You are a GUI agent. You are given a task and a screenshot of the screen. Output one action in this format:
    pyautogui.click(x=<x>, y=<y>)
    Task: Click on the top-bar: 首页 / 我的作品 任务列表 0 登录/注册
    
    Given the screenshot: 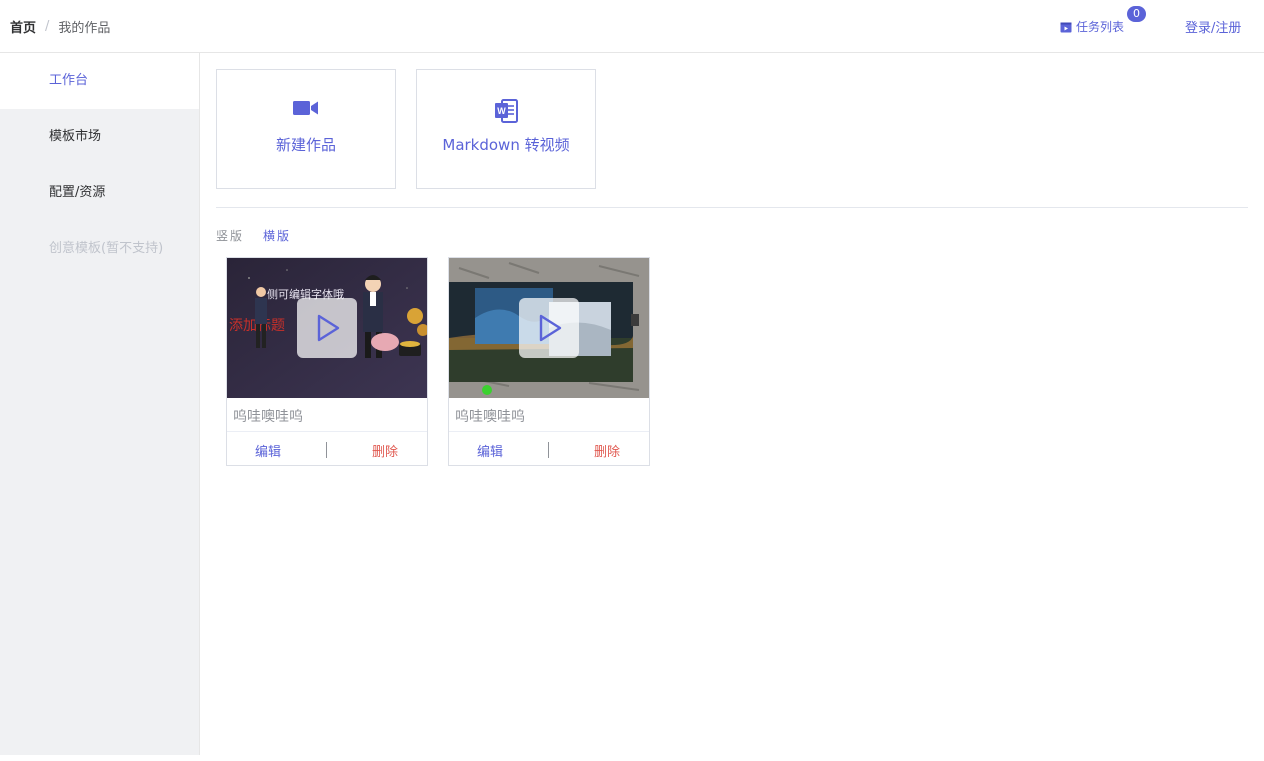 What is the action you would take?
    pyautogui.click(x=632, y=26)
    